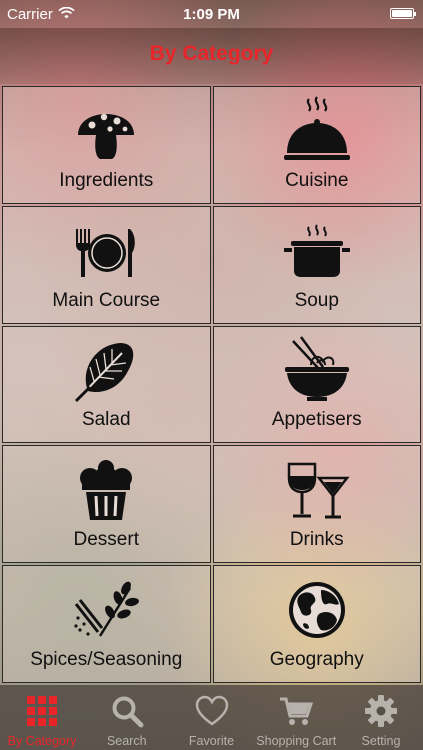 The height and width of the screenshot is (750, 423). Describe the element at coordinates (106, 490) in the screenshot. I see `cupcake-icon` at that location.